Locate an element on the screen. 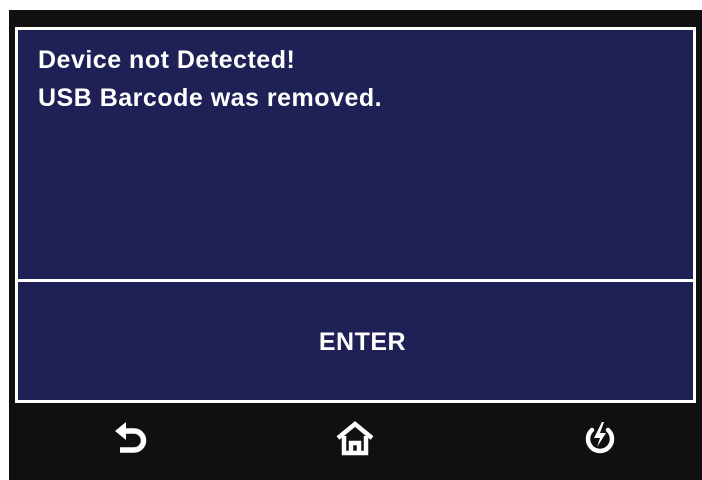 This screenshot has width=702, height=480. home-icon is located at coordinates (355, 438).